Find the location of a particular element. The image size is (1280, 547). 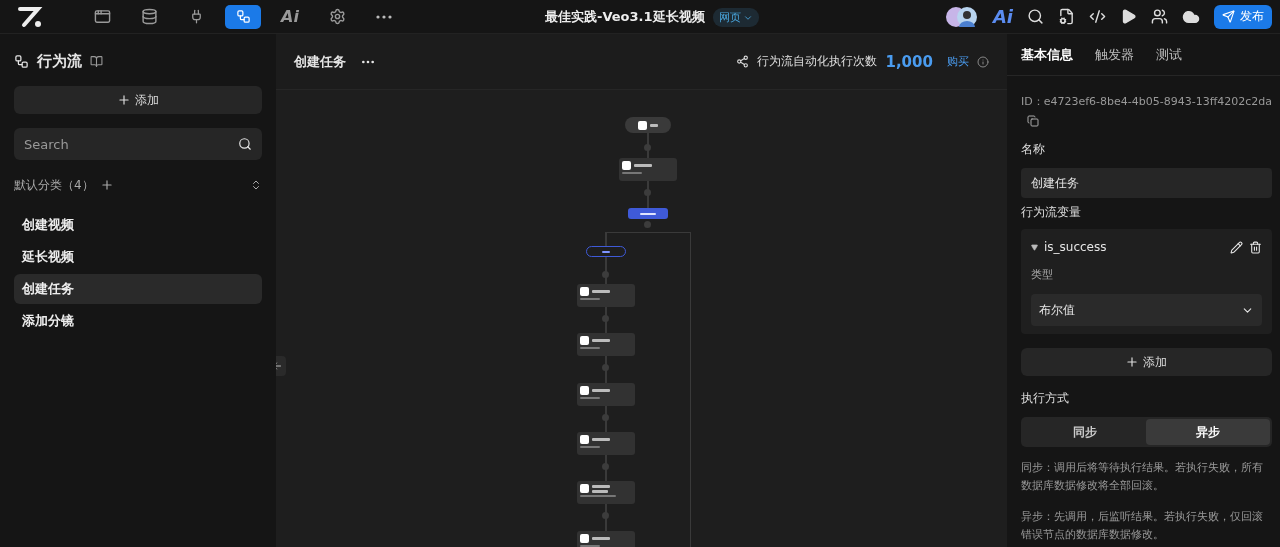

flow-icon is located at coordinates (21, 61).